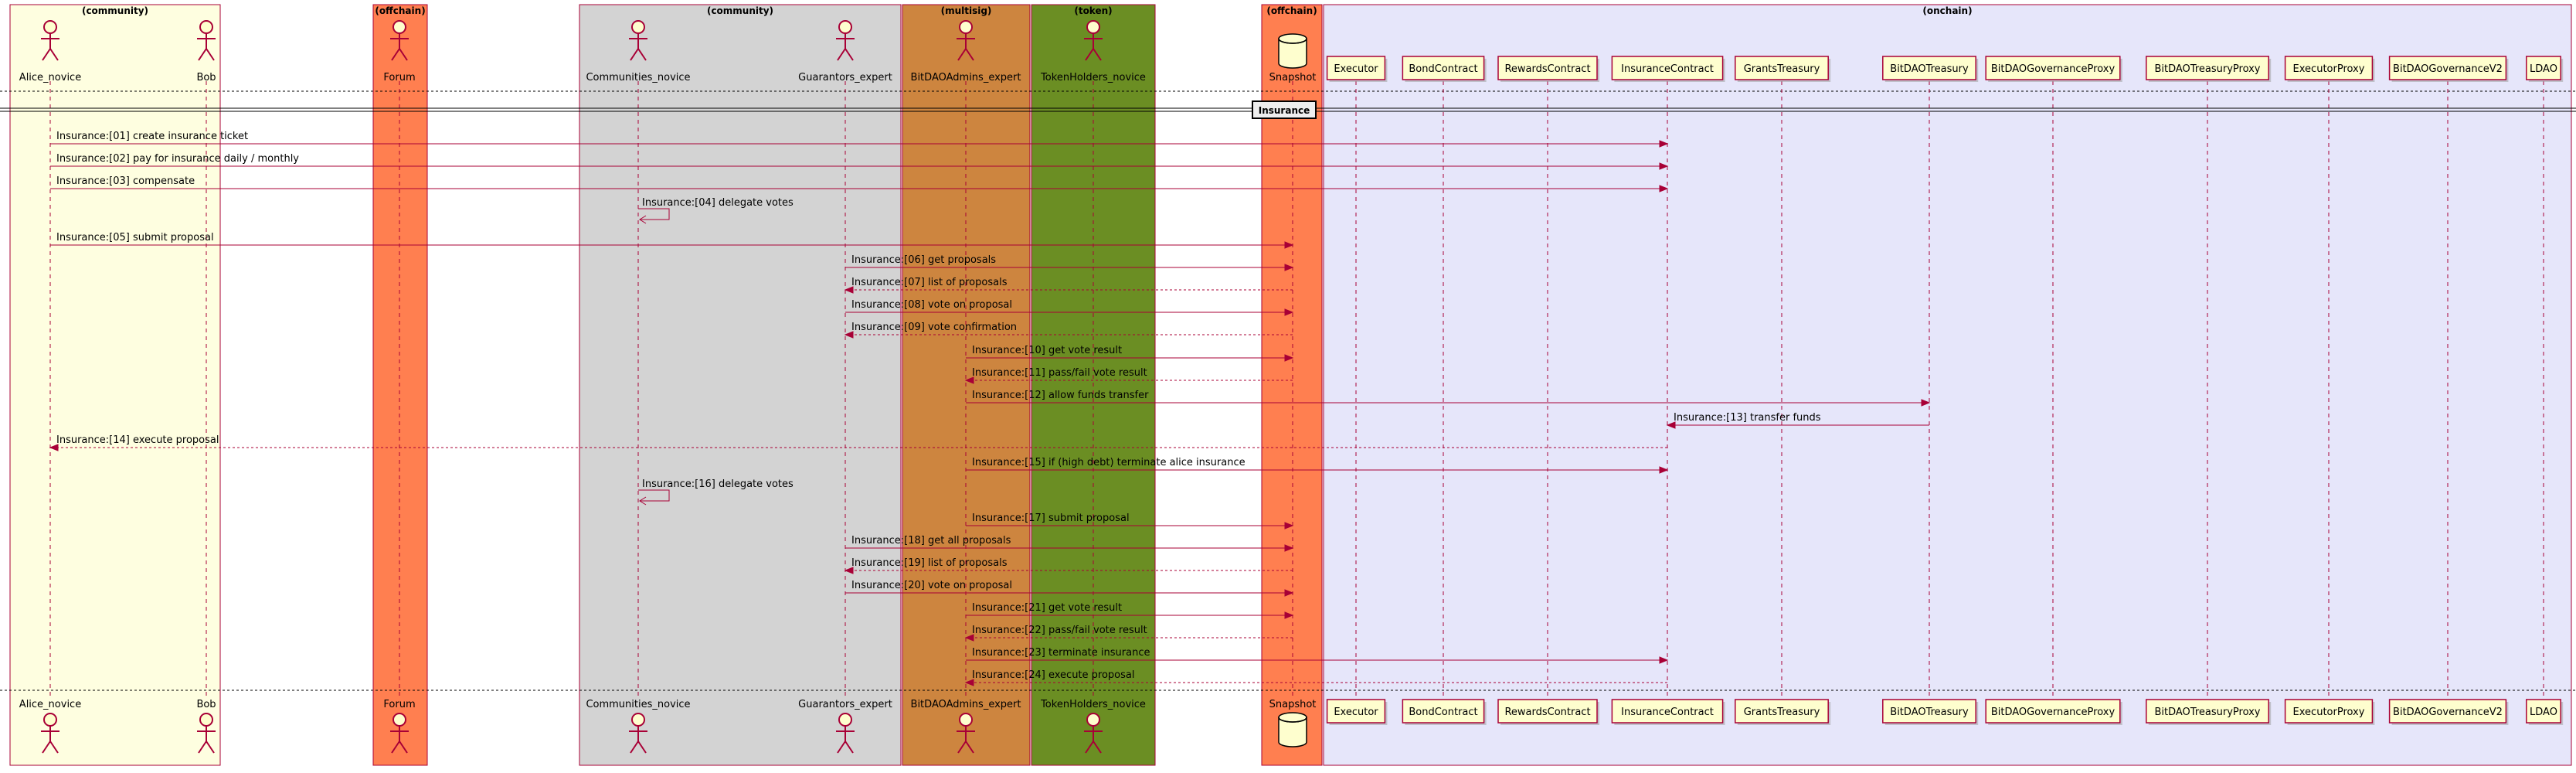  Describe the element at coordinates (1293, 77) in the screenshot. I see `participant-label-top: Snapshot` at that location.